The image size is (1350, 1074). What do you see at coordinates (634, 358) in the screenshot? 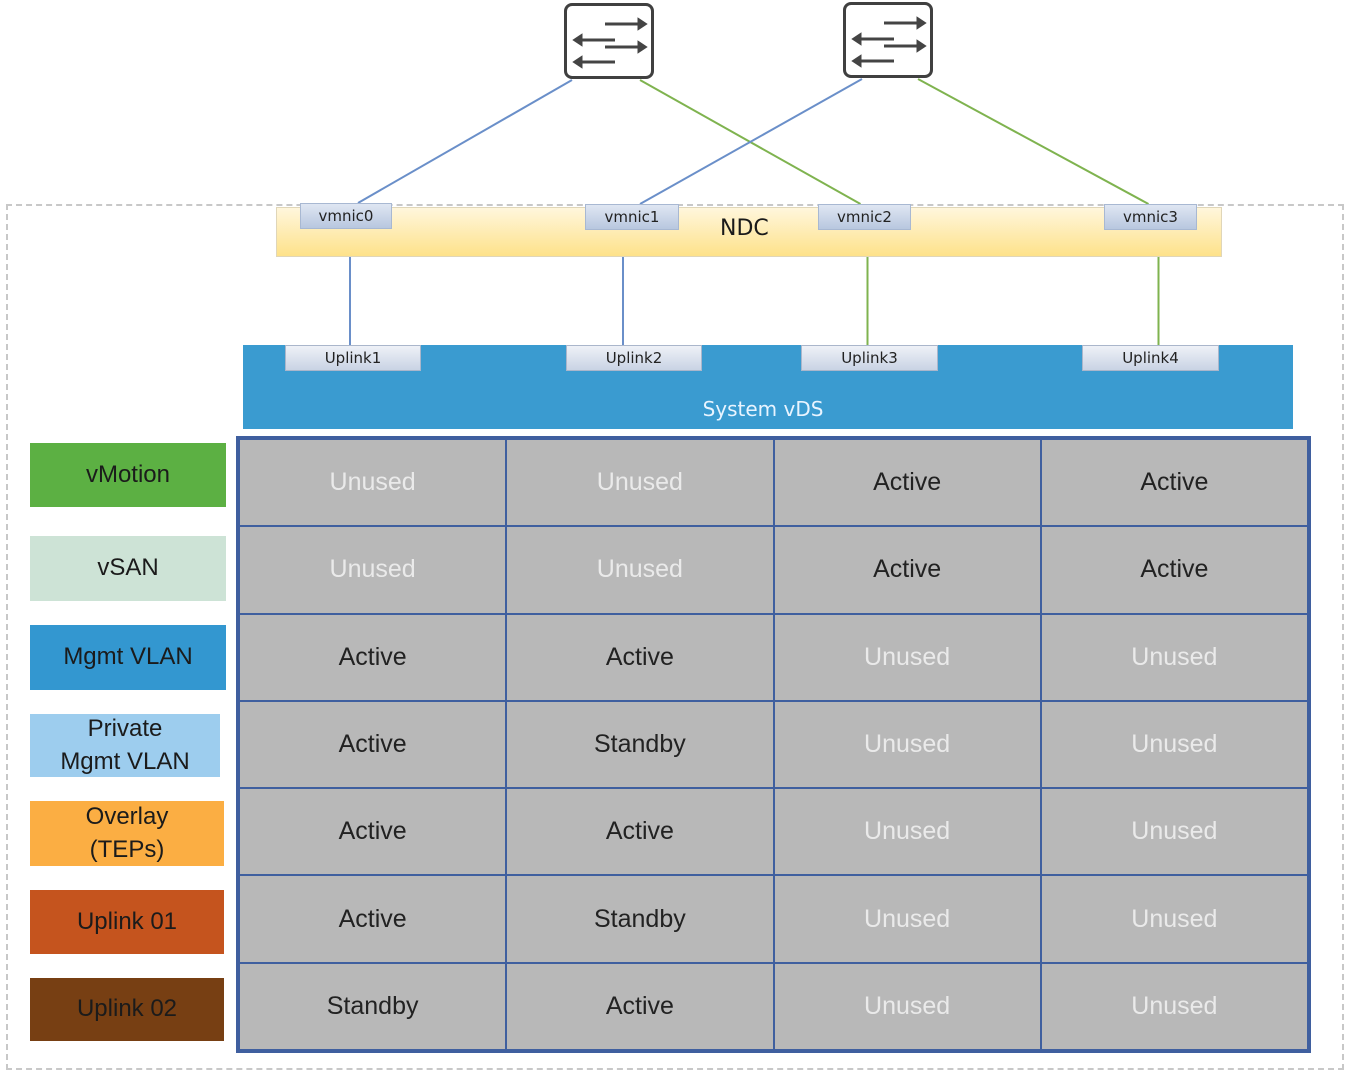
I see `vds-uplink-2: Uplink2` at bounding box center [634, 358].